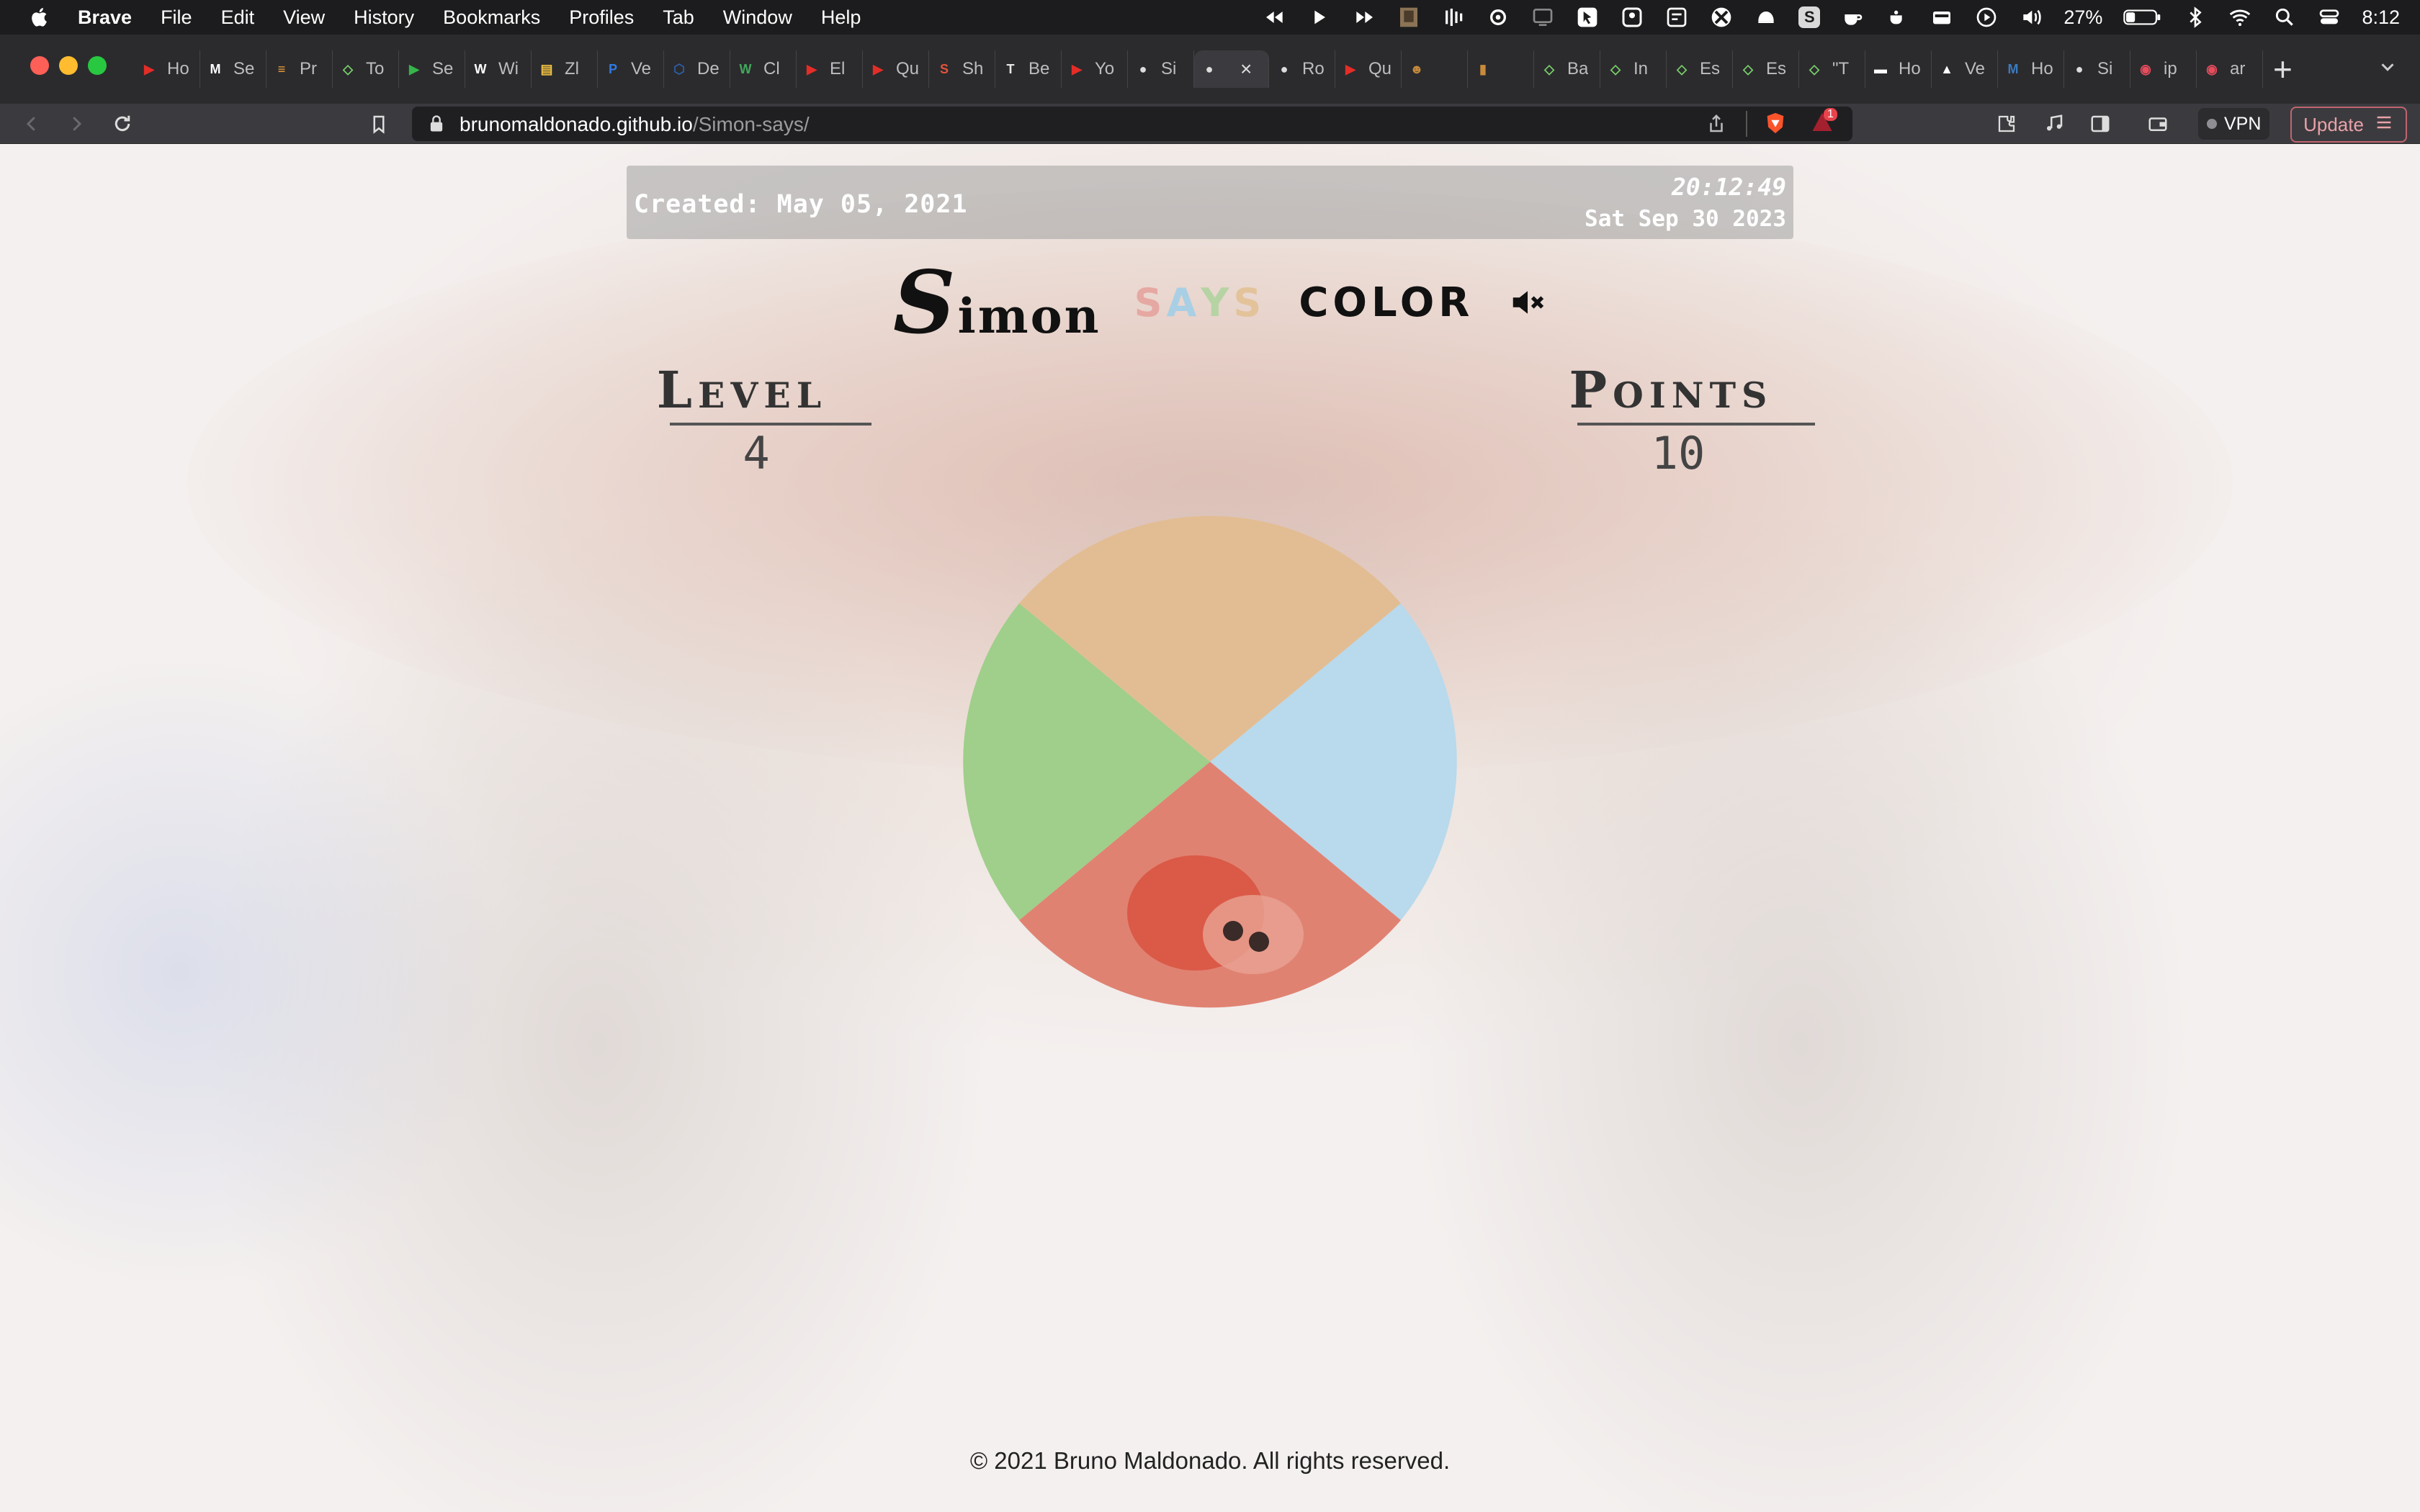  What do you see at coordinates (1543, 17) in the screenshot?
I see `screen-icon` at bounding box center [1543, 17].